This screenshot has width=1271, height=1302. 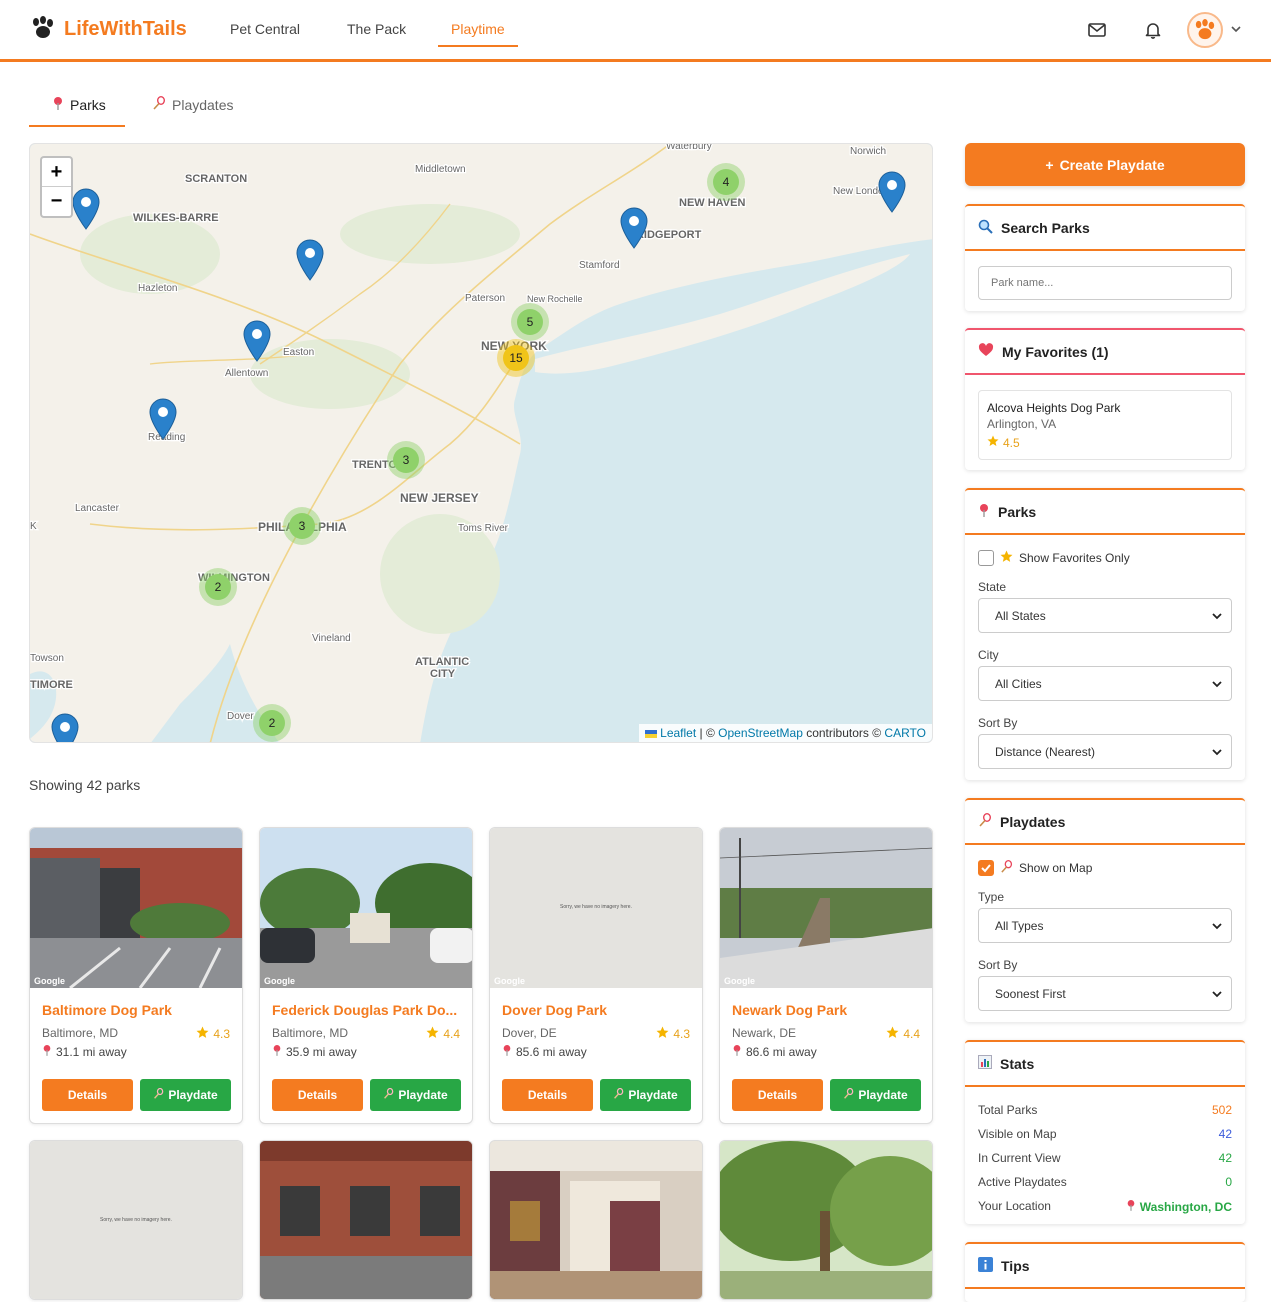 I want to click on stat-value: 42, so click(x=1225, y=1158).